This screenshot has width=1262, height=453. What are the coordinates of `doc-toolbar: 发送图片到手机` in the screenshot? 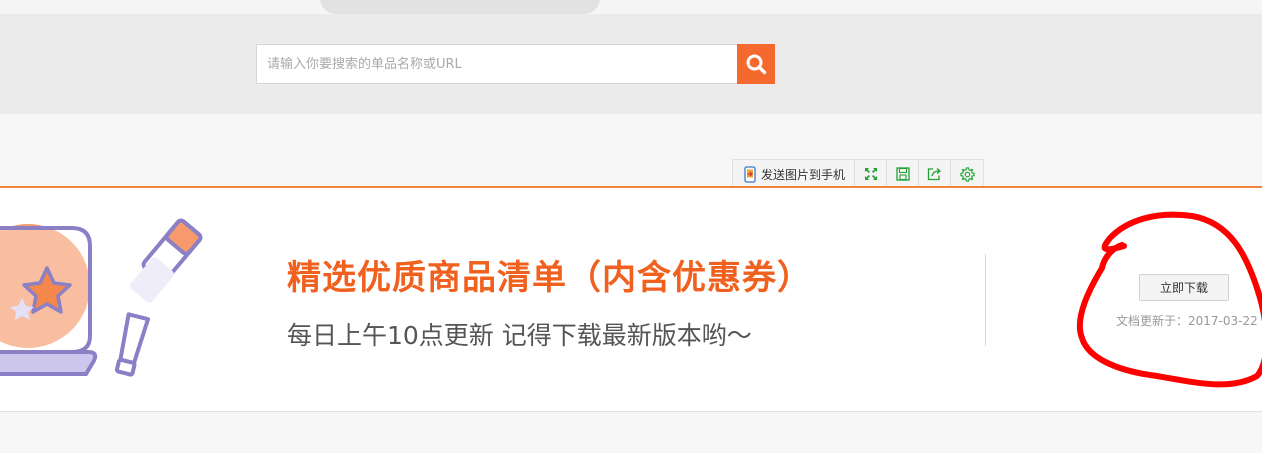 It's located at (858, 173).